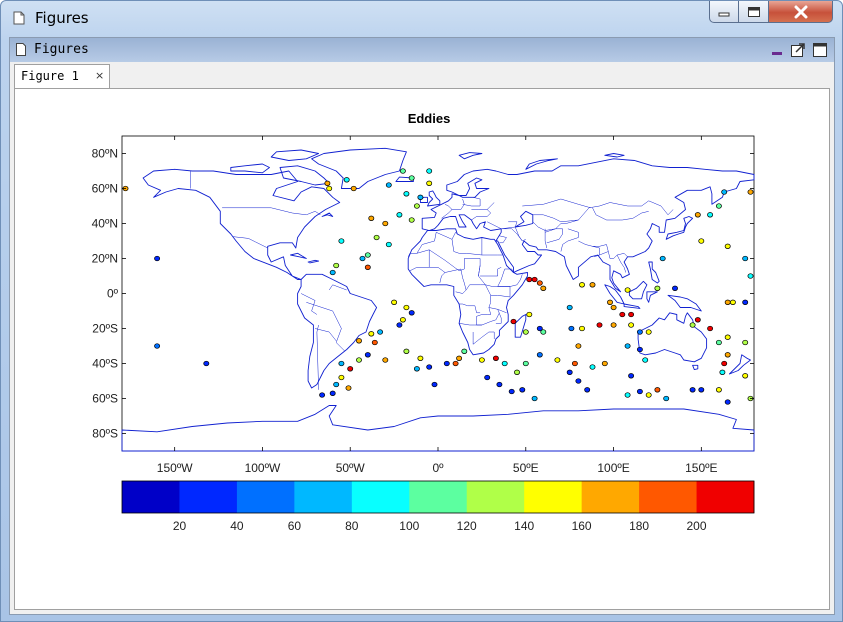  I want to click on tab-figure-1: Figure 1 ×, so click(62, 76).